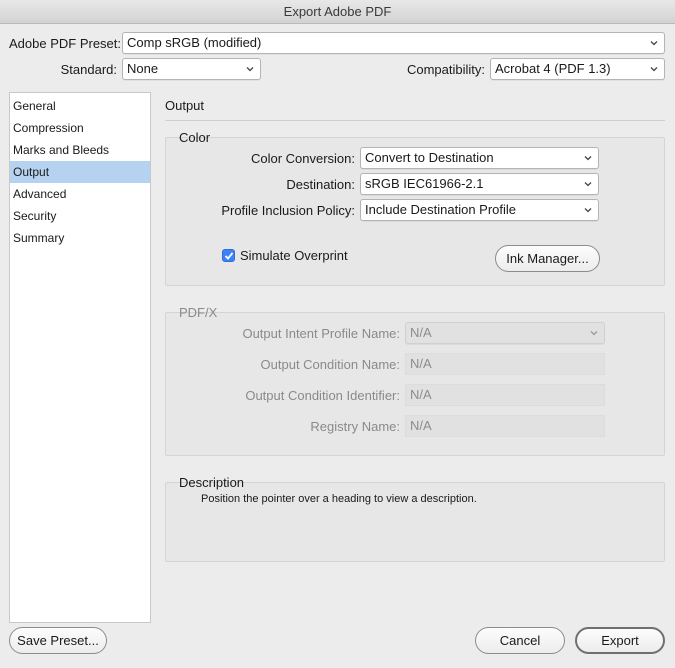 The image size is (675, 668). I want to click on export-button: Export, so click(620, 640).